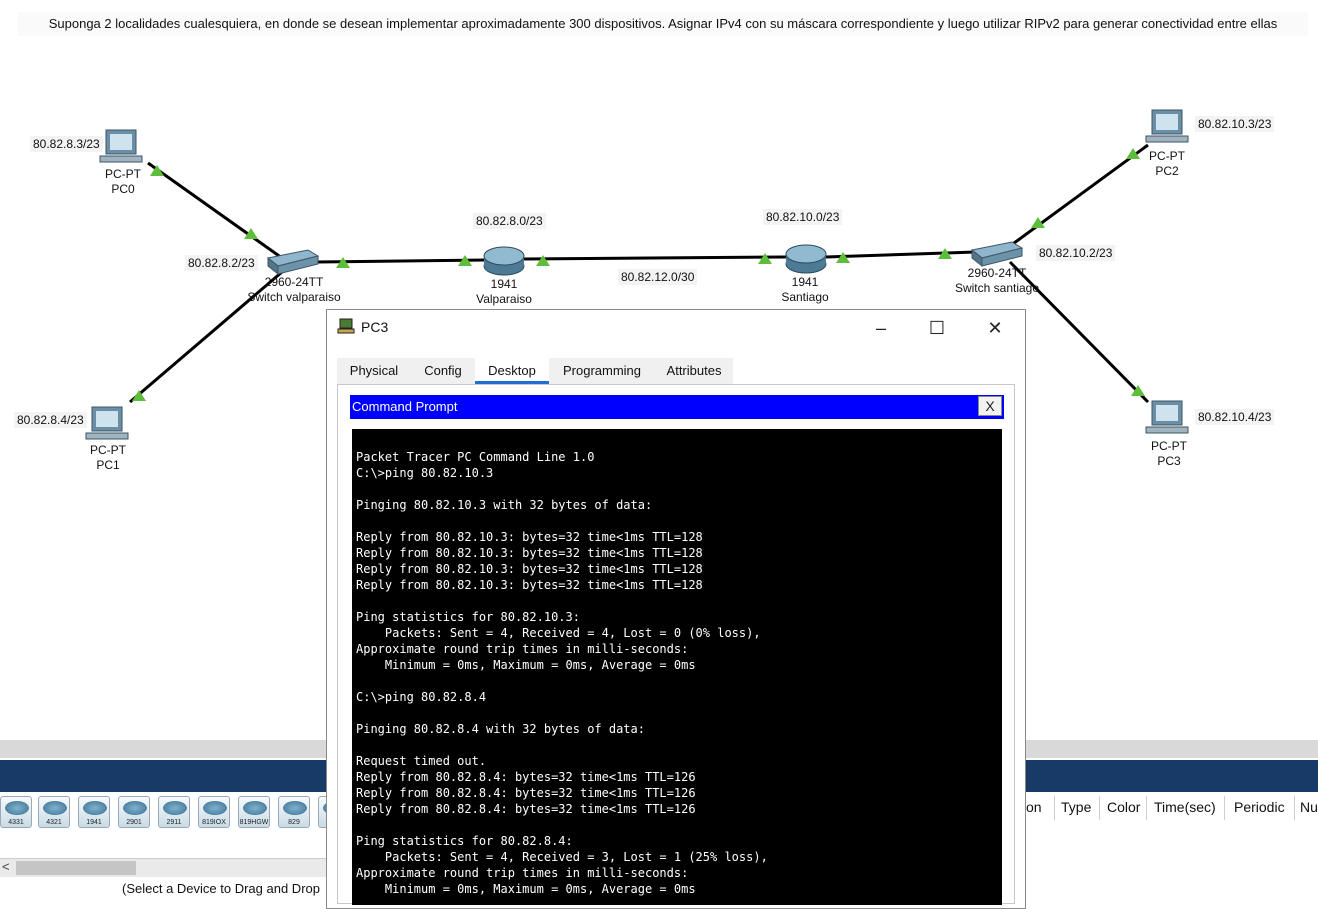  Describe the element at coordinates (108, 457) in the screenshot. I see `pc1-label: PC-PT PC1` at that location.